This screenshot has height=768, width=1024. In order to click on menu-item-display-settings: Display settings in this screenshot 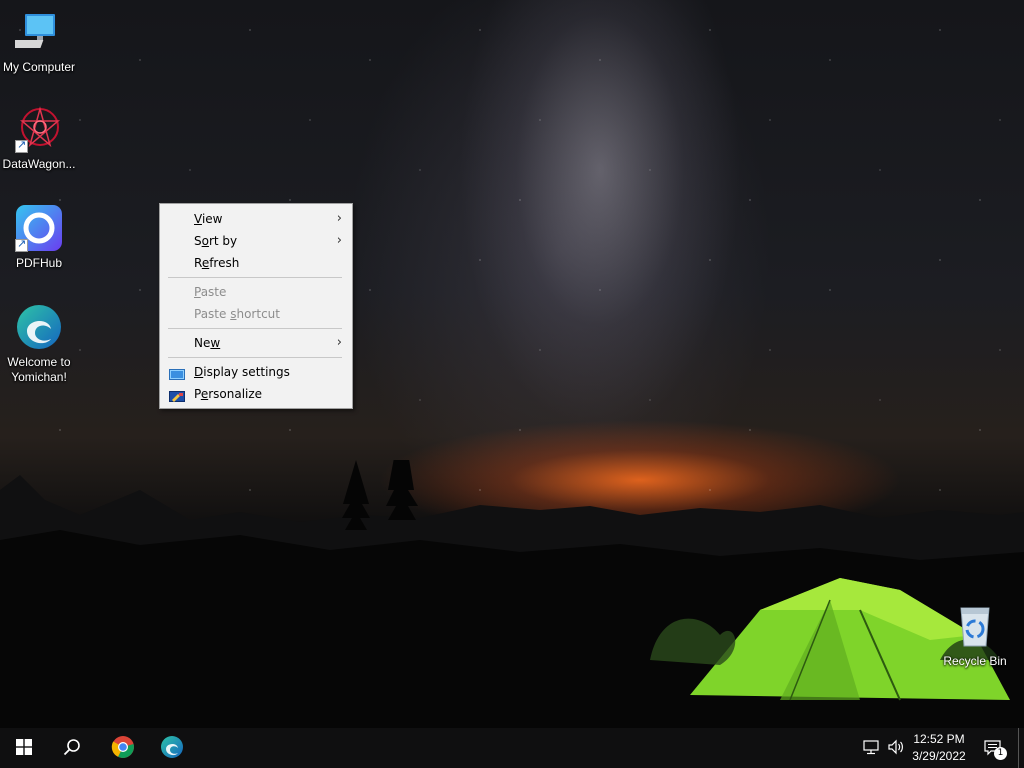, I will do `click(256, 372)`.